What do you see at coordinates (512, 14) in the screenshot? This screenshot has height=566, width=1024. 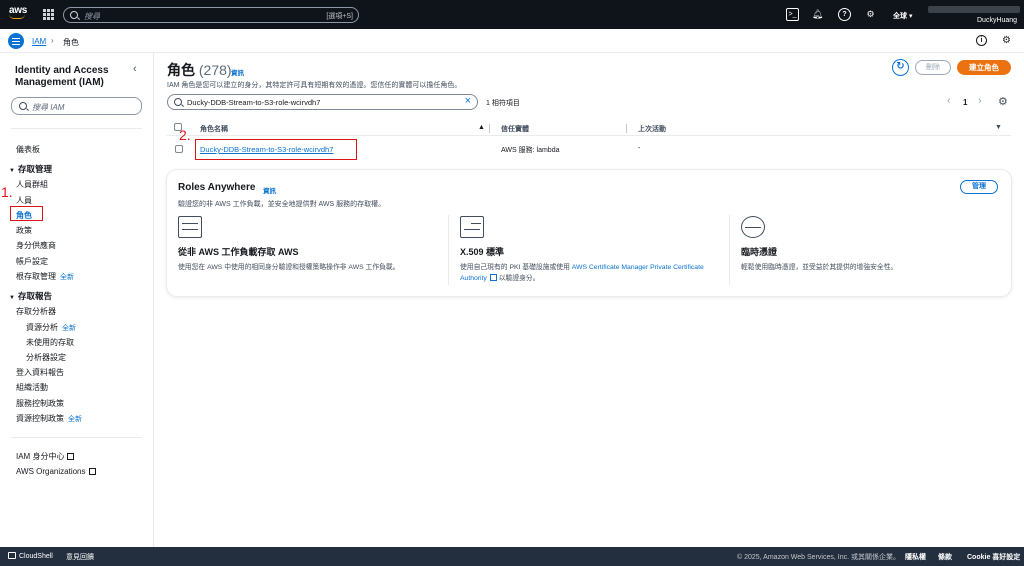 I see `top-navigation: aws 搜尋 [選項+S] >_ 🔔︎ ? ⚙ 全球 ▾ DuckyHuang` at bounding box center [512, 14].